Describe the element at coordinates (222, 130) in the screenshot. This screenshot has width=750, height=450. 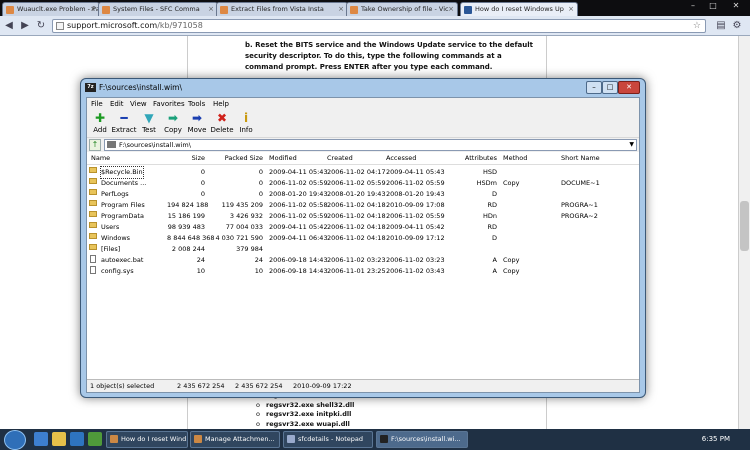
I see `delete-label: Delete` at that location.